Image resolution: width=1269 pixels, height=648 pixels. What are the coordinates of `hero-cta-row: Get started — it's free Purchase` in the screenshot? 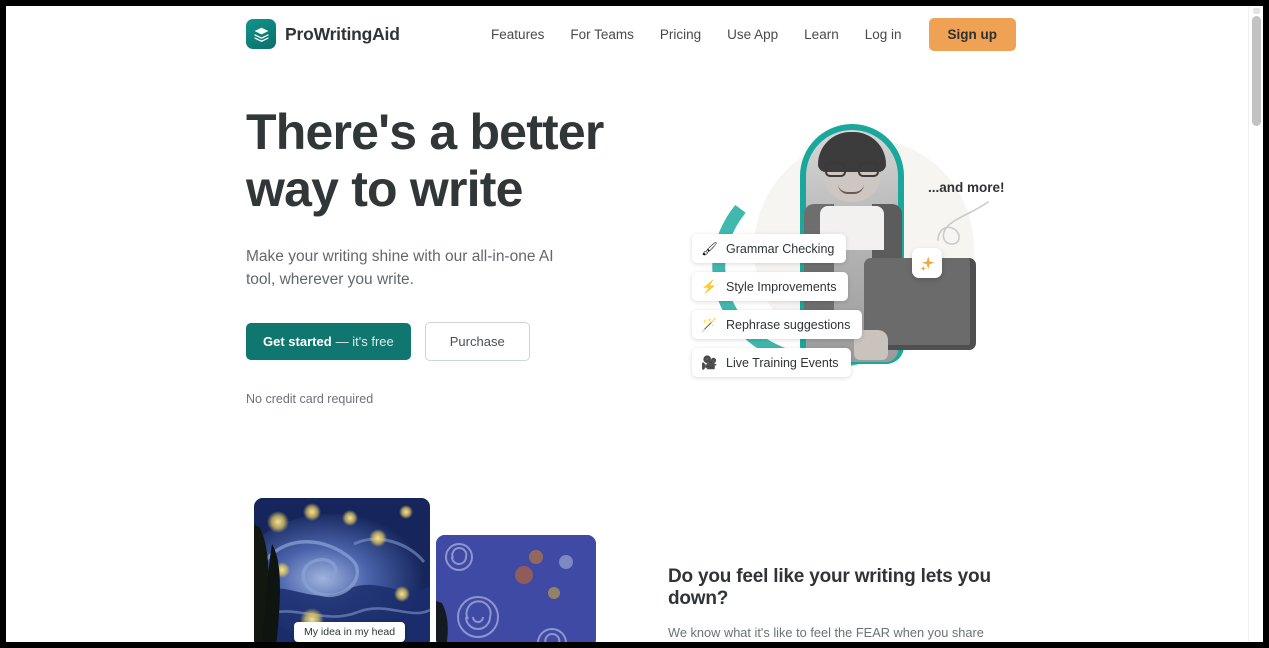 It's located at (446, 341).